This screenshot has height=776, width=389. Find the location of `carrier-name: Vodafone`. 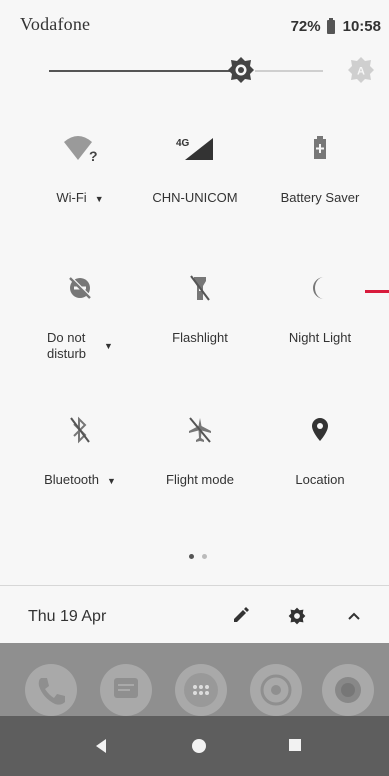

carrier-name: Vodafone is located at coordinates (55, 24).